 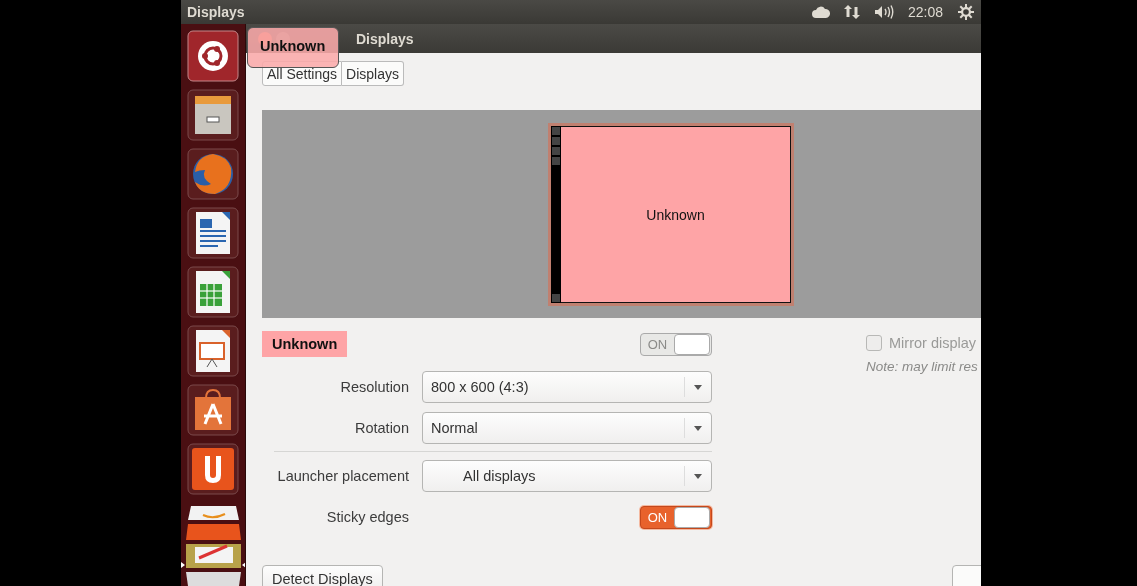 What do you see at coordinates (567, 476) in the screenshot?
I see `dropdown: All displays` at bounding box center [567, 476].